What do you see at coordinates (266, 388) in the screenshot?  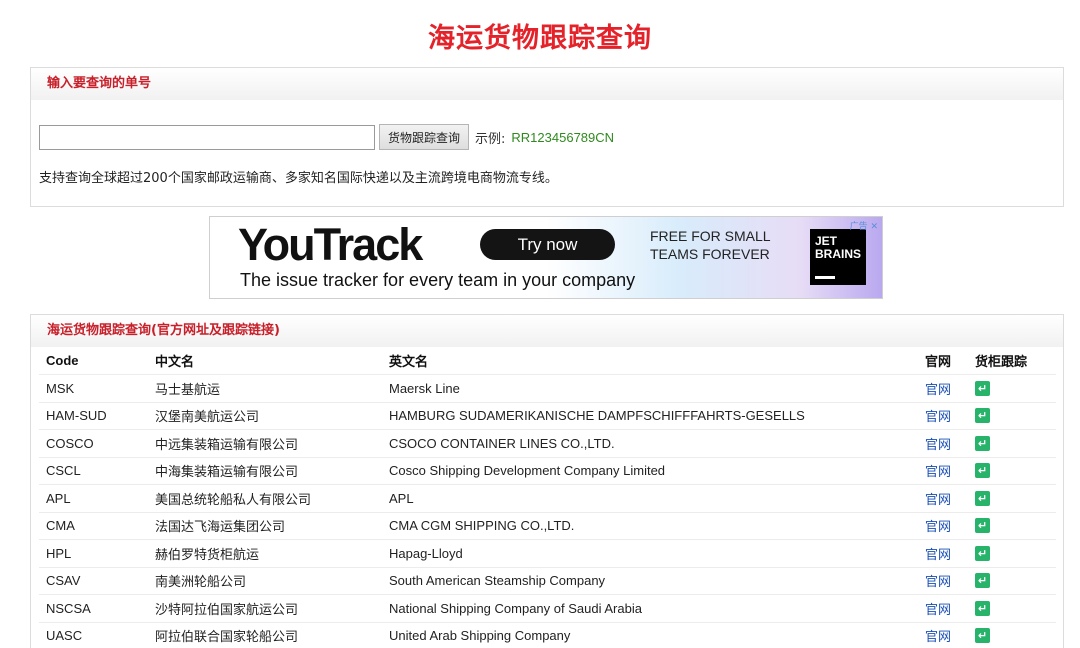 I see `carrier-chinese-name: 马士基航运` at bounding box center [266, 388].